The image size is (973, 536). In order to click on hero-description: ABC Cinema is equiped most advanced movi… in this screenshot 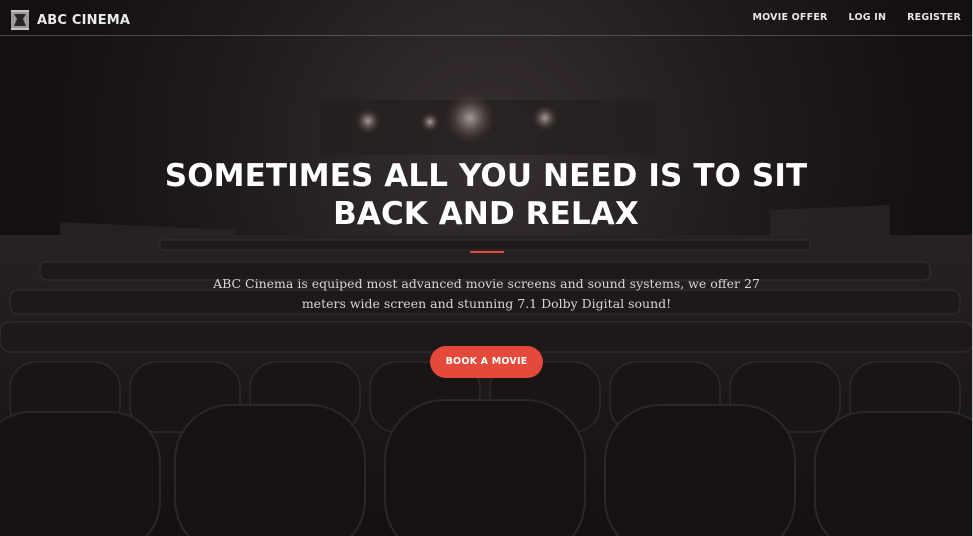, I will do `click(486, 293)`.